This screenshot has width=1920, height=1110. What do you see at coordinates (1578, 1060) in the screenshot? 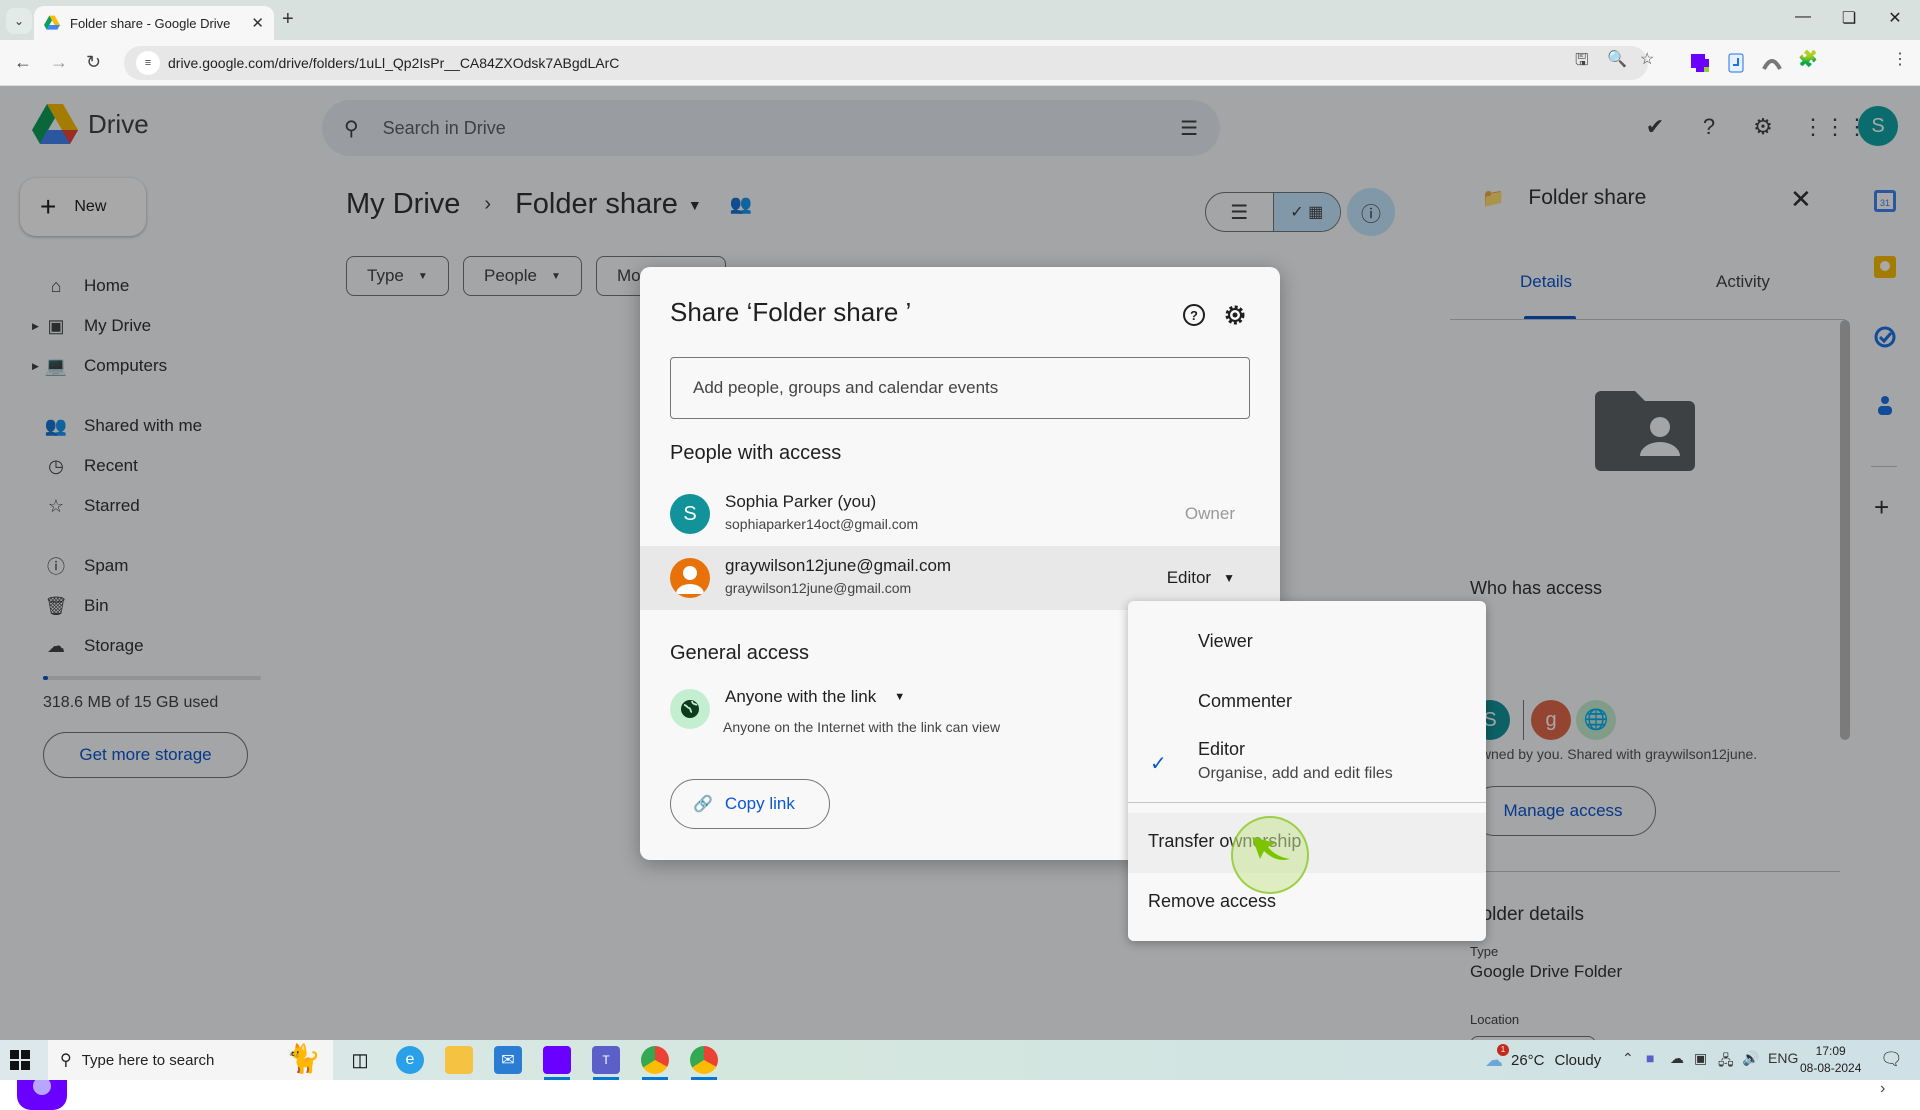
I see `weather-condition: Cloudy` at bounding box center [1578, 1060].